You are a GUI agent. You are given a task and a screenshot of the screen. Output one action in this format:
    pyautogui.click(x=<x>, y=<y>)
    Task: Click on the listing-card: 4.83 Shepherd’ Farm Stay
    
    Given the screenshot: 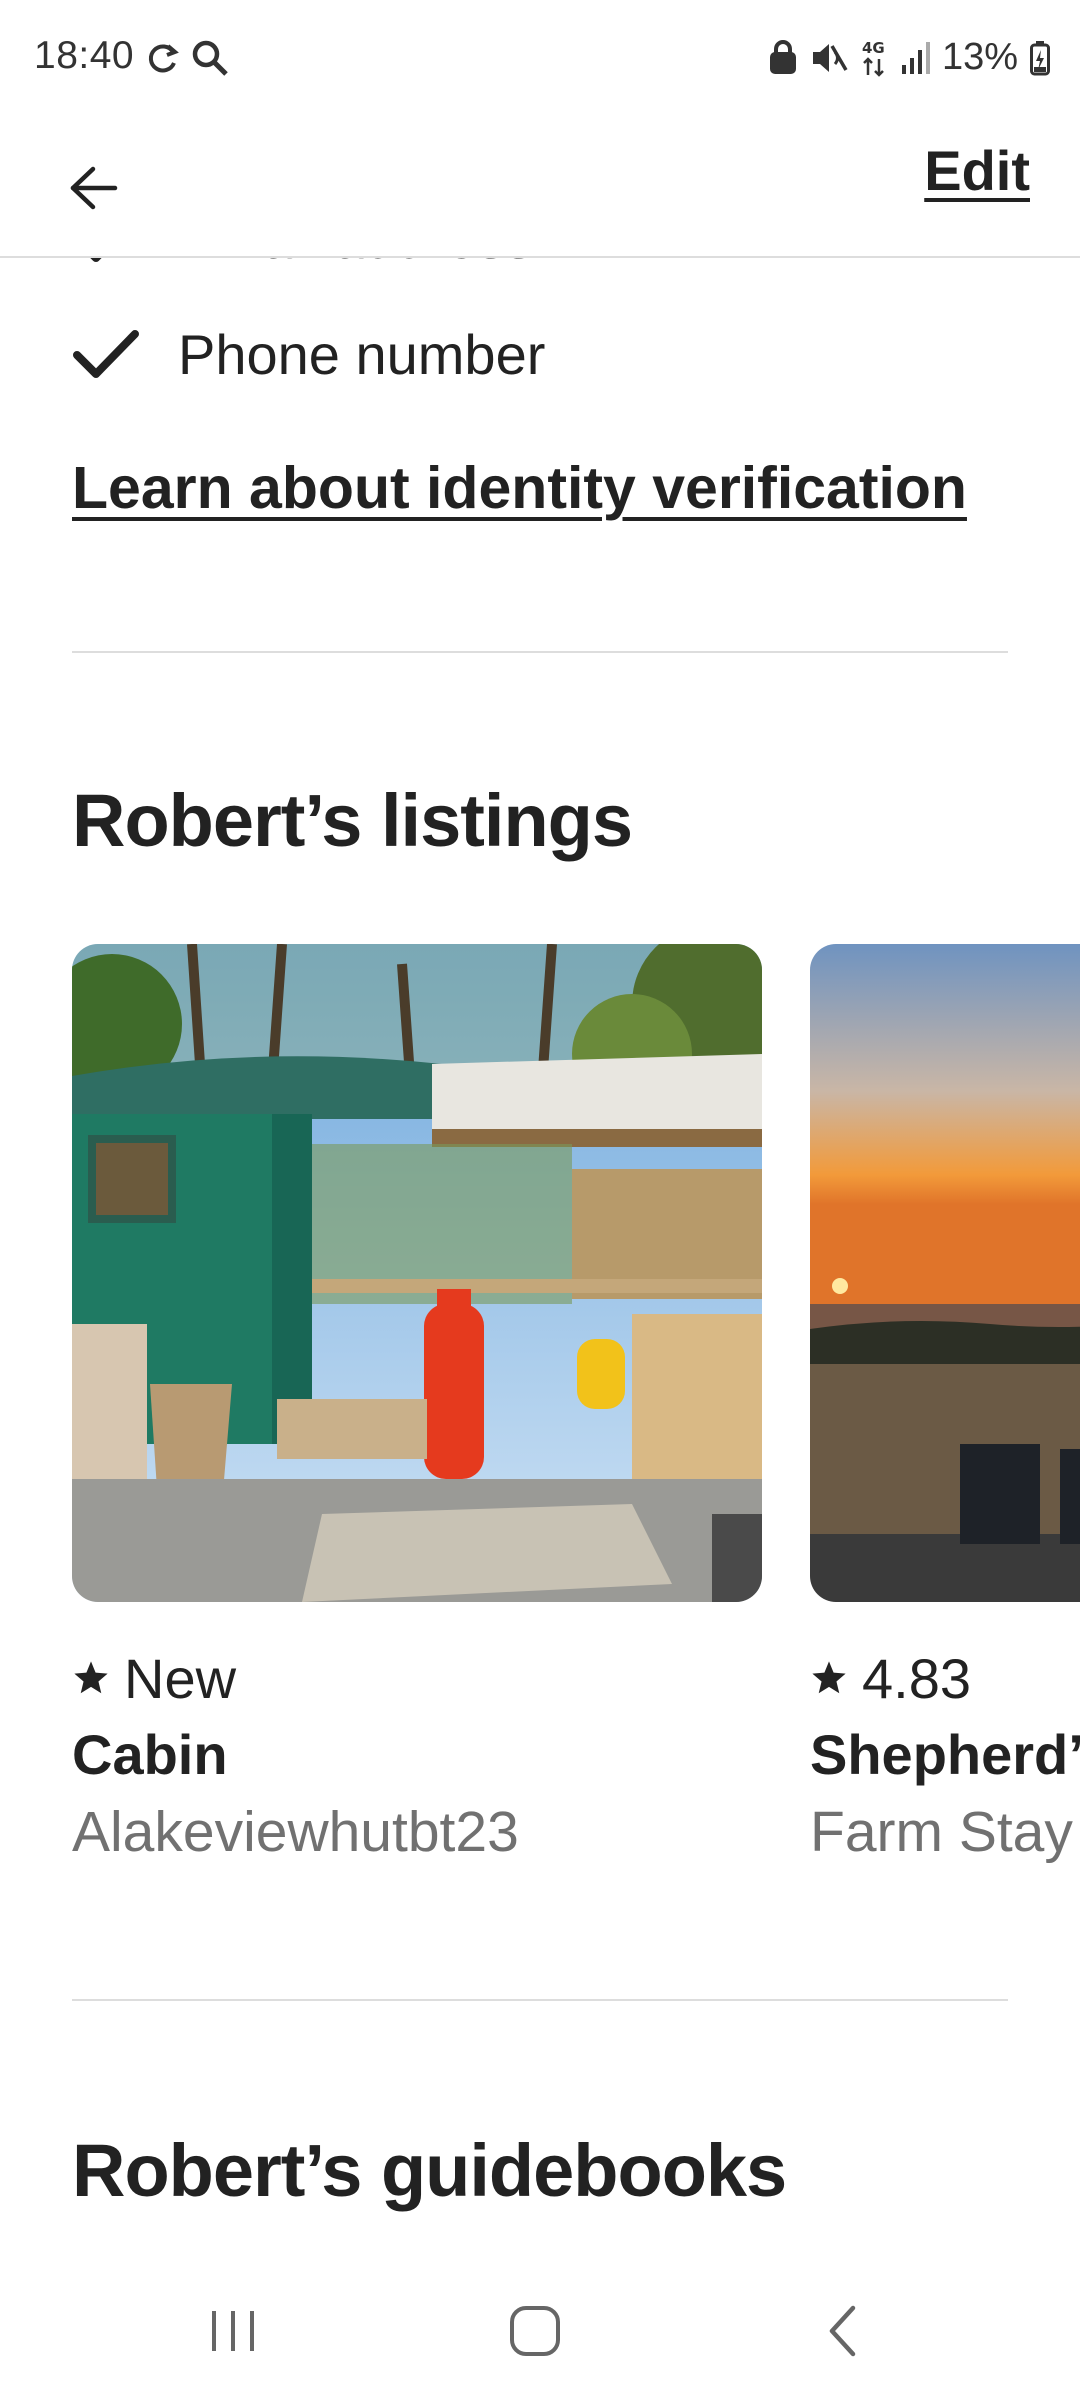 What is the action you would take?
    pyautogui.click(x=945, y=1404)
    